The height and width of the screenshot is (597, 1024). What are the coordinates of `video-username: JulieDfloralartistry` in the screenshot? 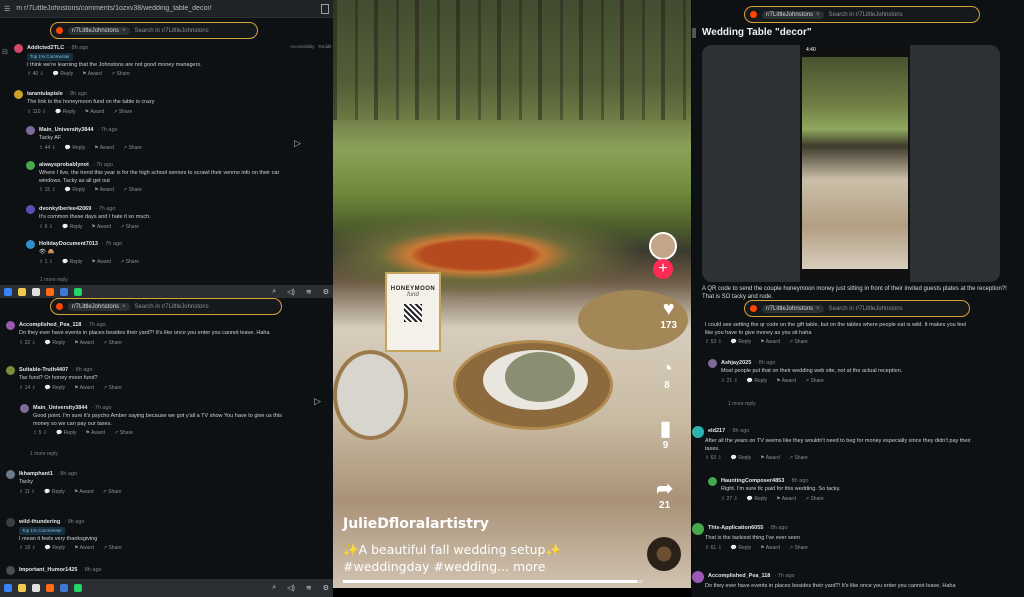 It's located at (416, 524).